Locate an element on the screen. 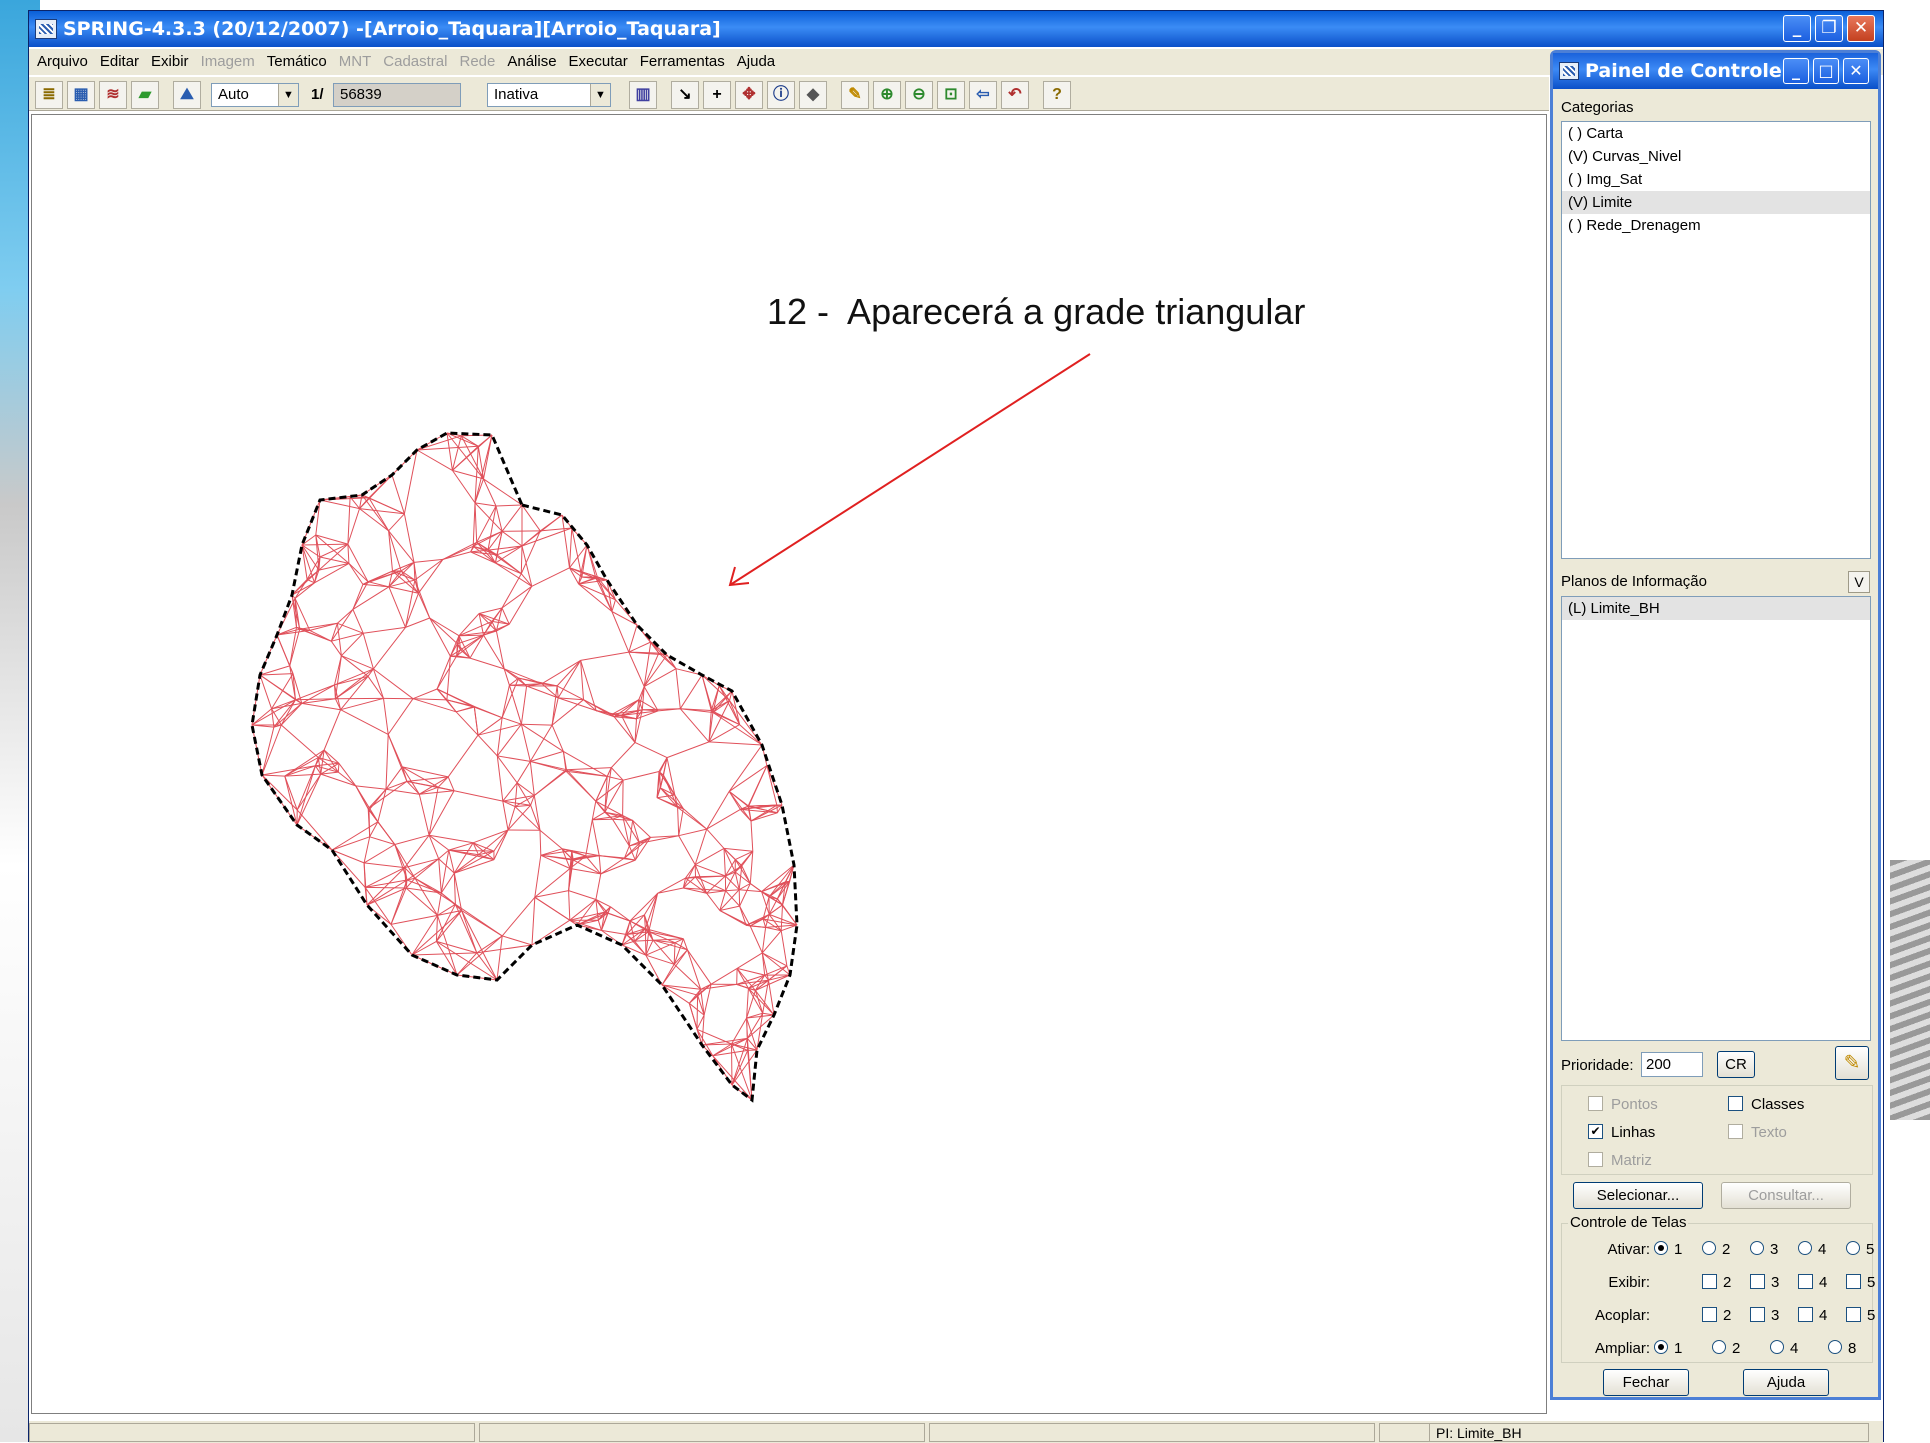 This screenshot has height=1443, width=1930. acoplar-option-4: 4 is located at coordinates (1812, 1316).